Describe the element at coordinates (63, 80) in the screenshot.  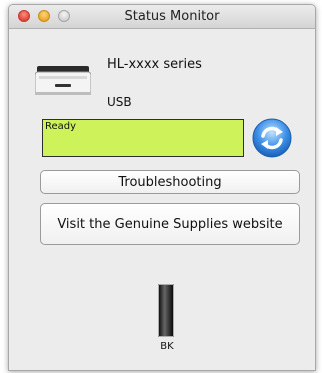
I see `printer-icon` at that location.